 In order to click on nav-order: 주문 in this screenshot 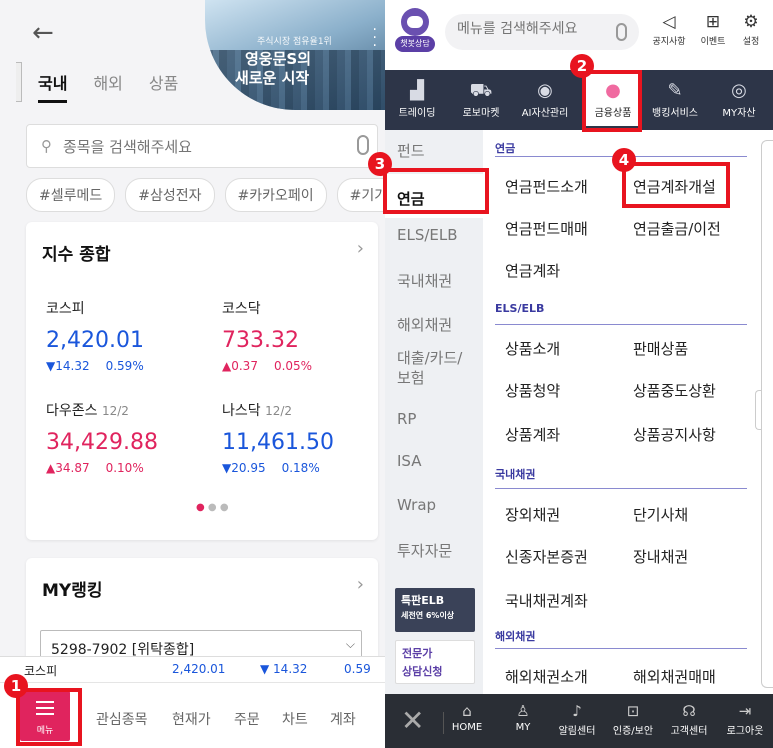, I will do `click(247, 719)`.